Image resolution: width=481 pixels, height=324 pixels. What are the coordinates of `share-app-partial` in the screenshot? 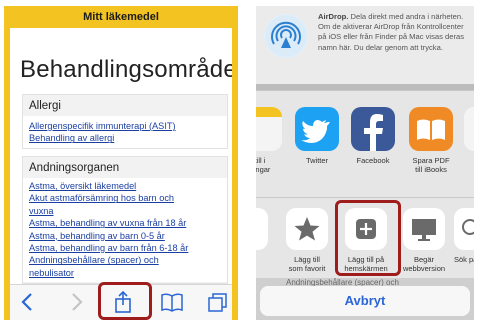 It's located at (469, 129).